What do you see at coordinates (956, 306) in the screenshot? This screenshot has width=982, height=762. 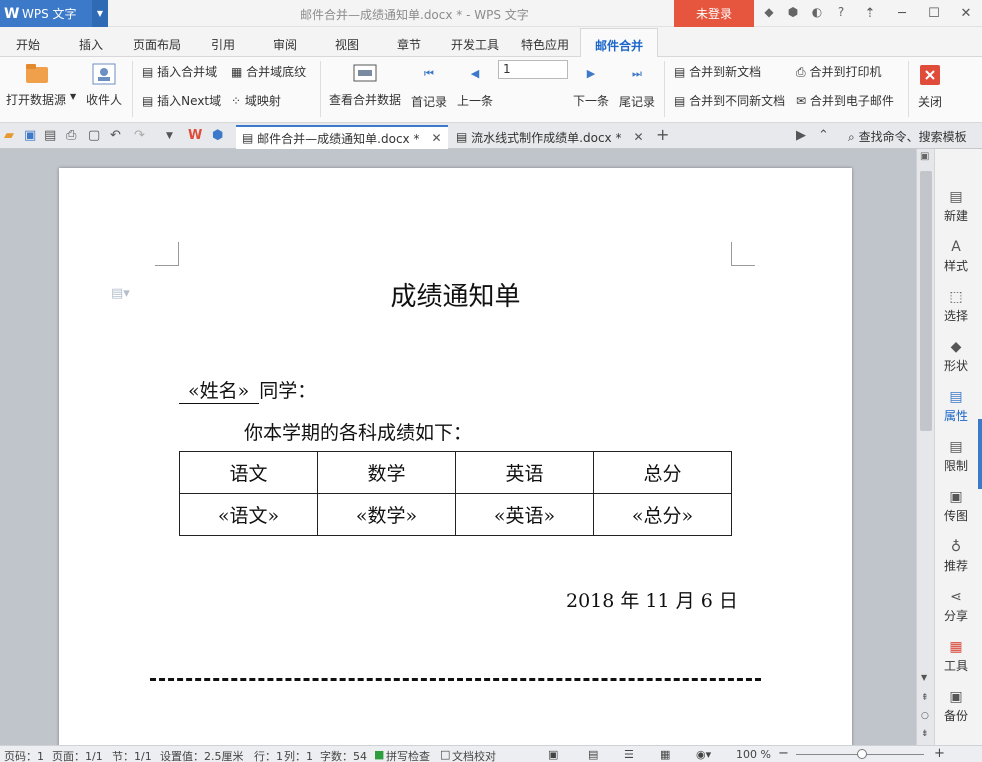 I see `side-select-button: ⬚ 选择` at bounding box center [956, 306].